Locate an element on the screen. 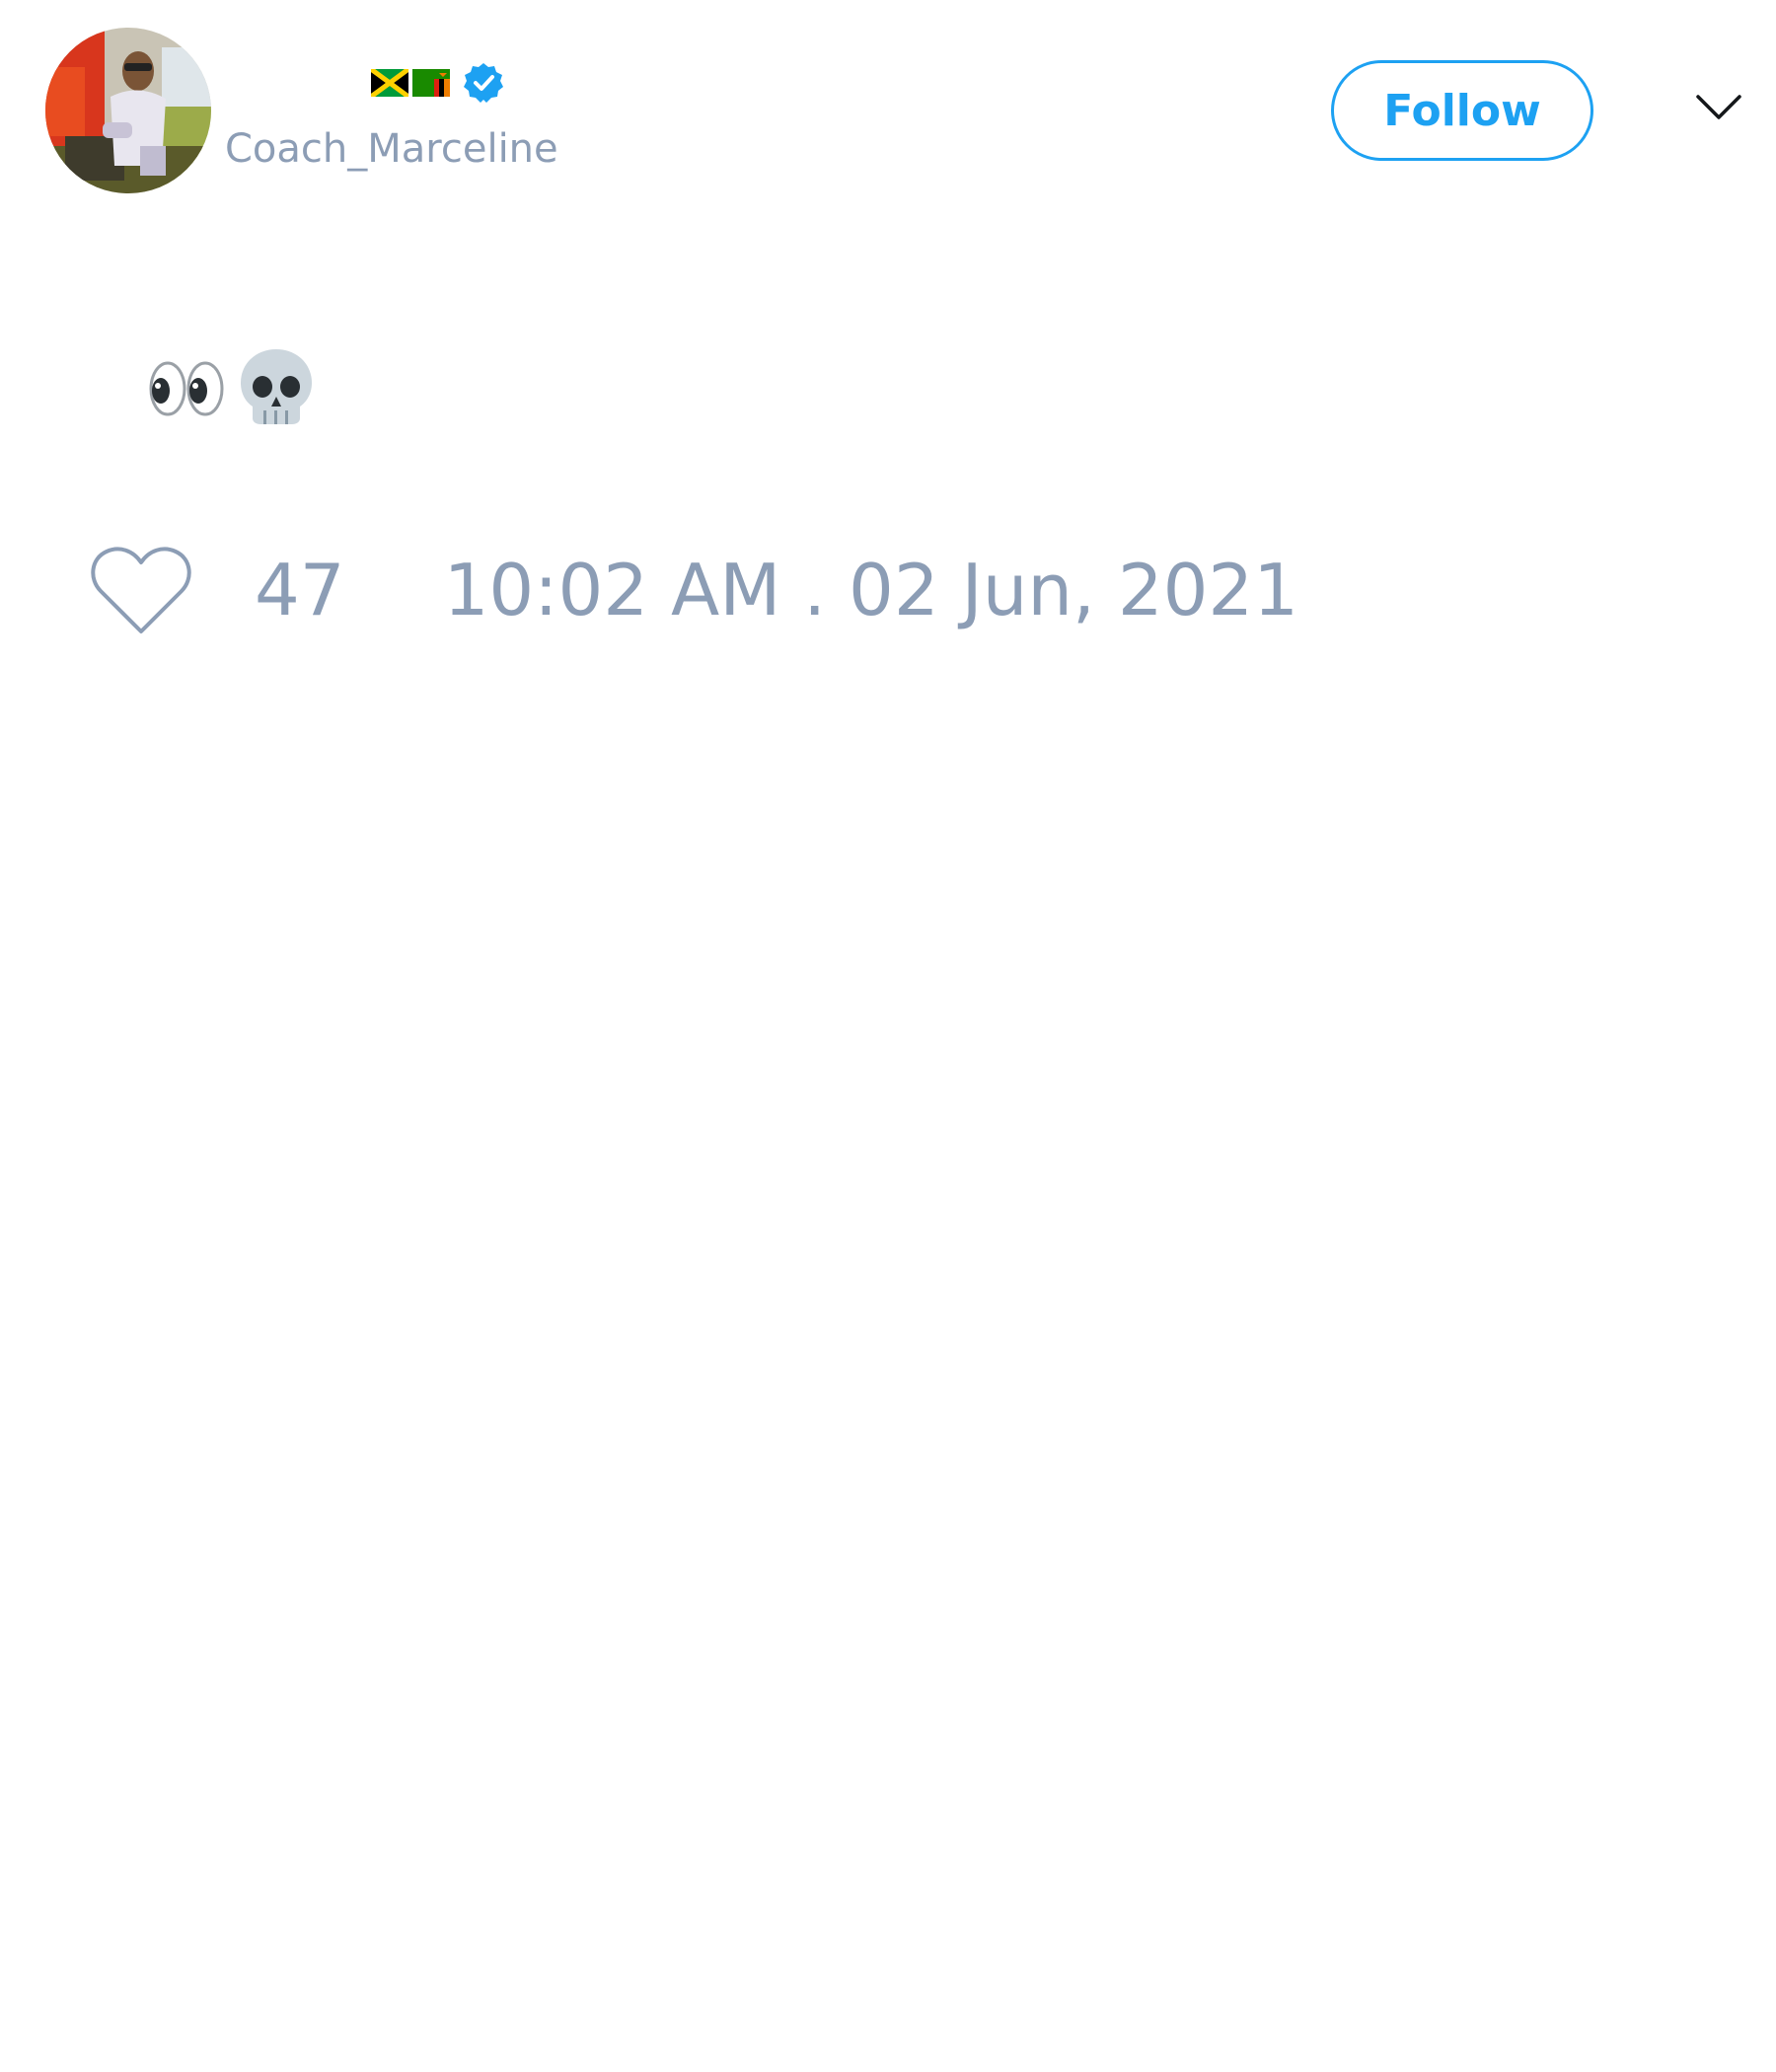  avatar is located at coordinates (128, 111).